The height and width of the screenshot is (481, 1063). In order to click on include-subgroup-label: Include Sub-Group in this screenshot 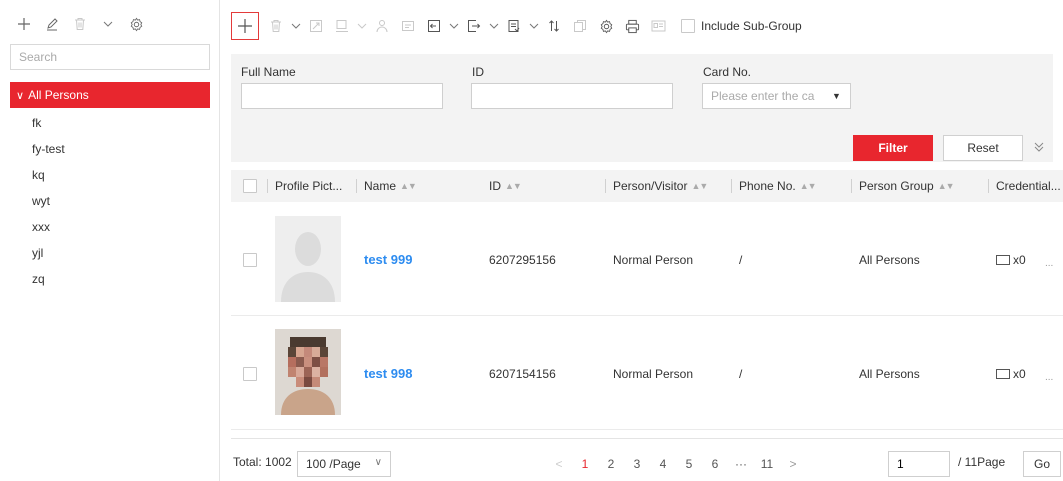, I will do `click(751, 26)`.